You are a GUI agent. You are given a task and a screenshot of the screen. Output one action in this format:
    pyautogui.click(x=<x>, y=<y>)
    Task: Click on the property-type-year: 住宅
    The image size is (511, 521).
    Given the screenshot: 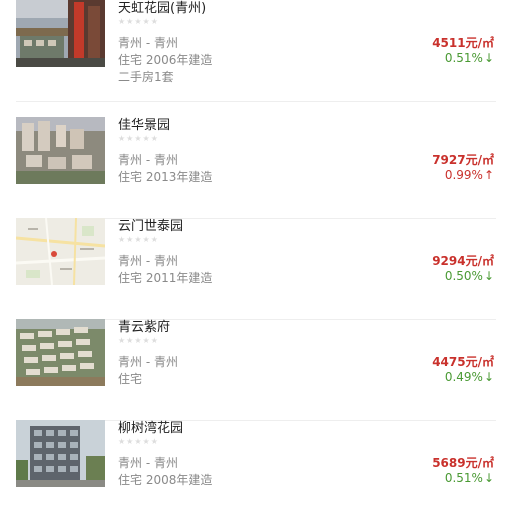 What is the action you would take?
    pyautogui.click(x=130, y=379)
    